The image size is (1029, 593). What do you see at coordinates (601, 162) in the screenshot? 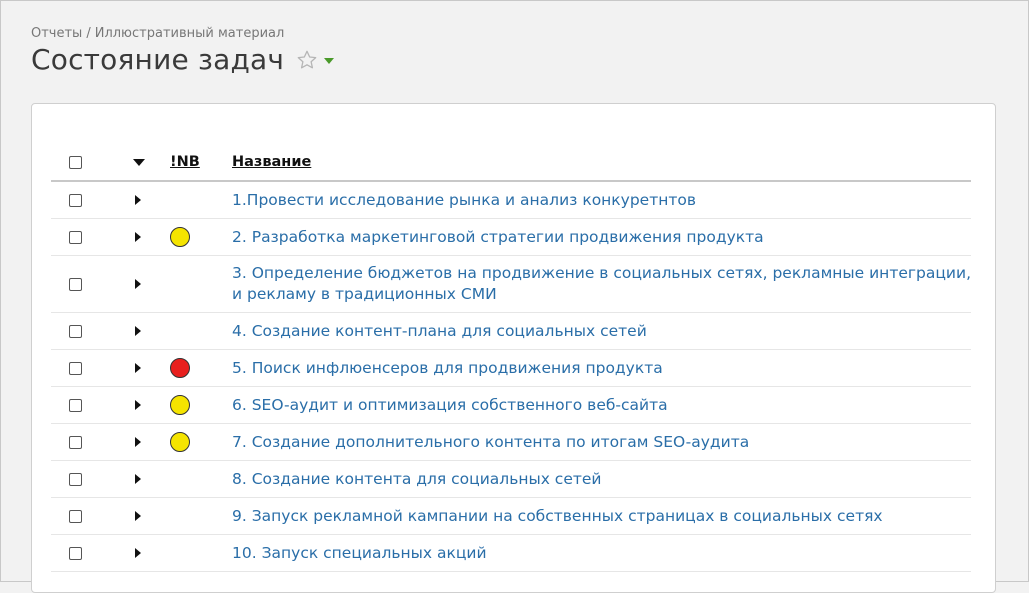
I see `header-name-cell: Название` at bounding box center [601, 162].